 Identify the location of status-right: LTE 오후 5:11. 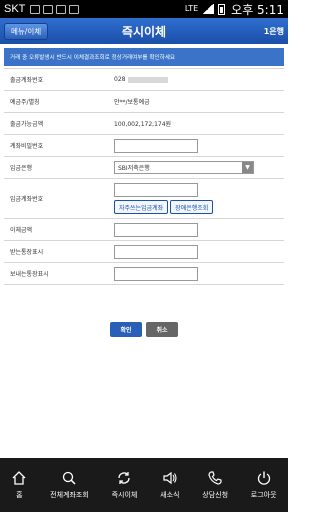
(234, 9).